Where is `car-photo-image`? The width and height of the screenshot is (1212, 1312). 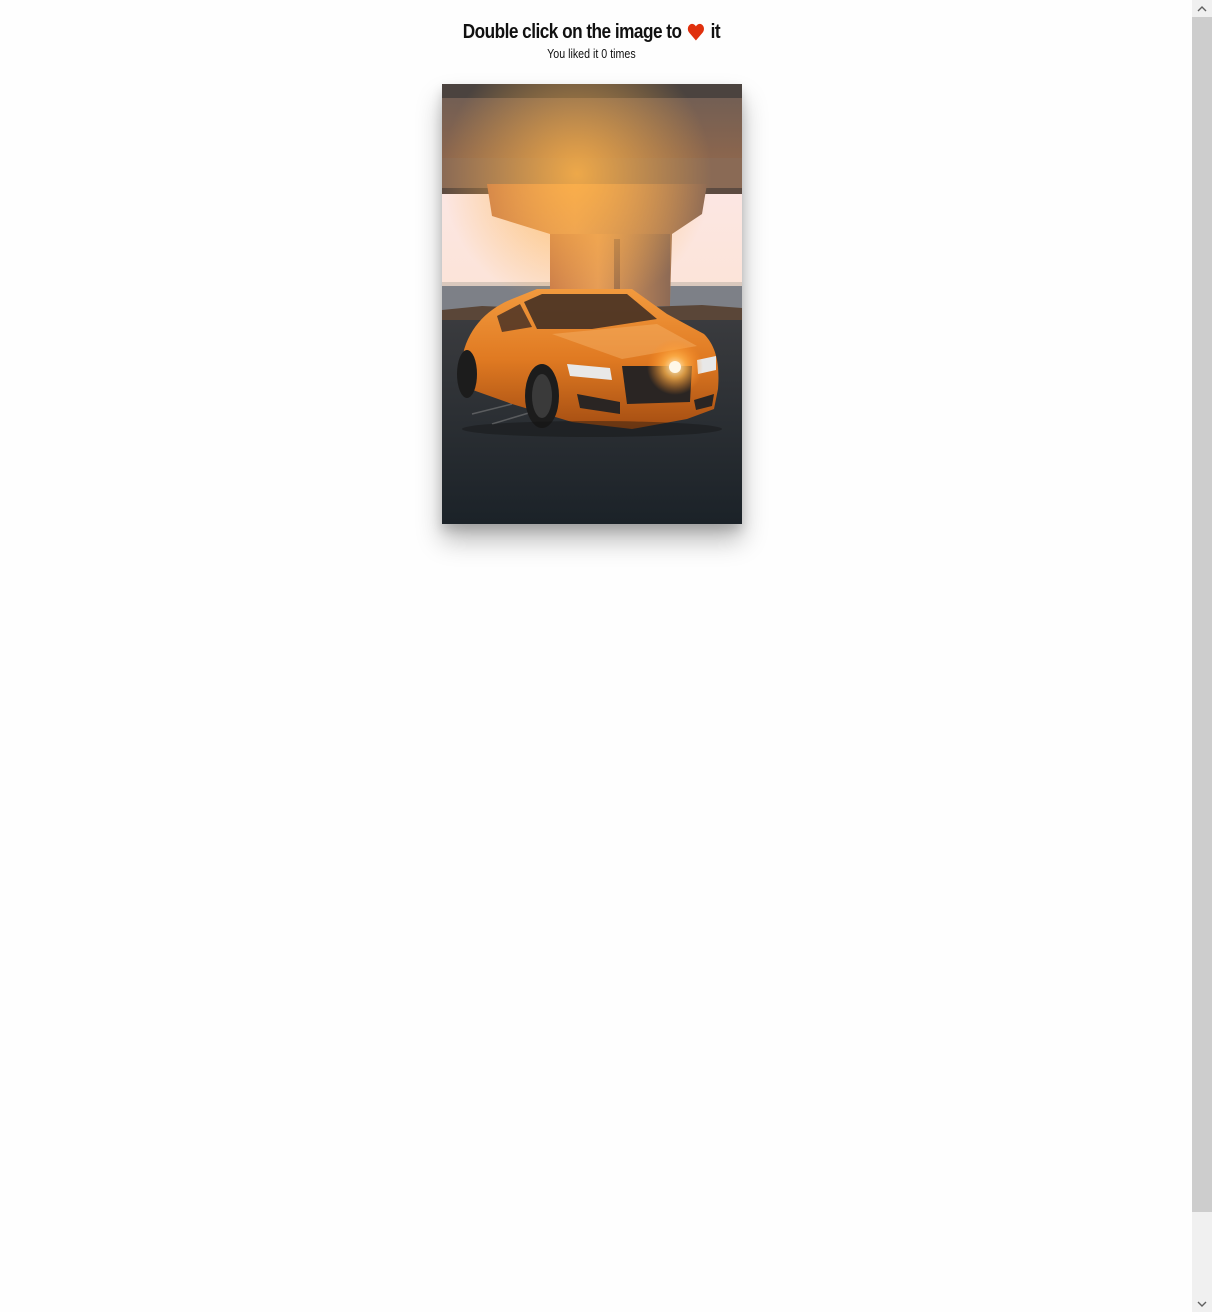 car-photo-image is located at coordinates (592, 304).